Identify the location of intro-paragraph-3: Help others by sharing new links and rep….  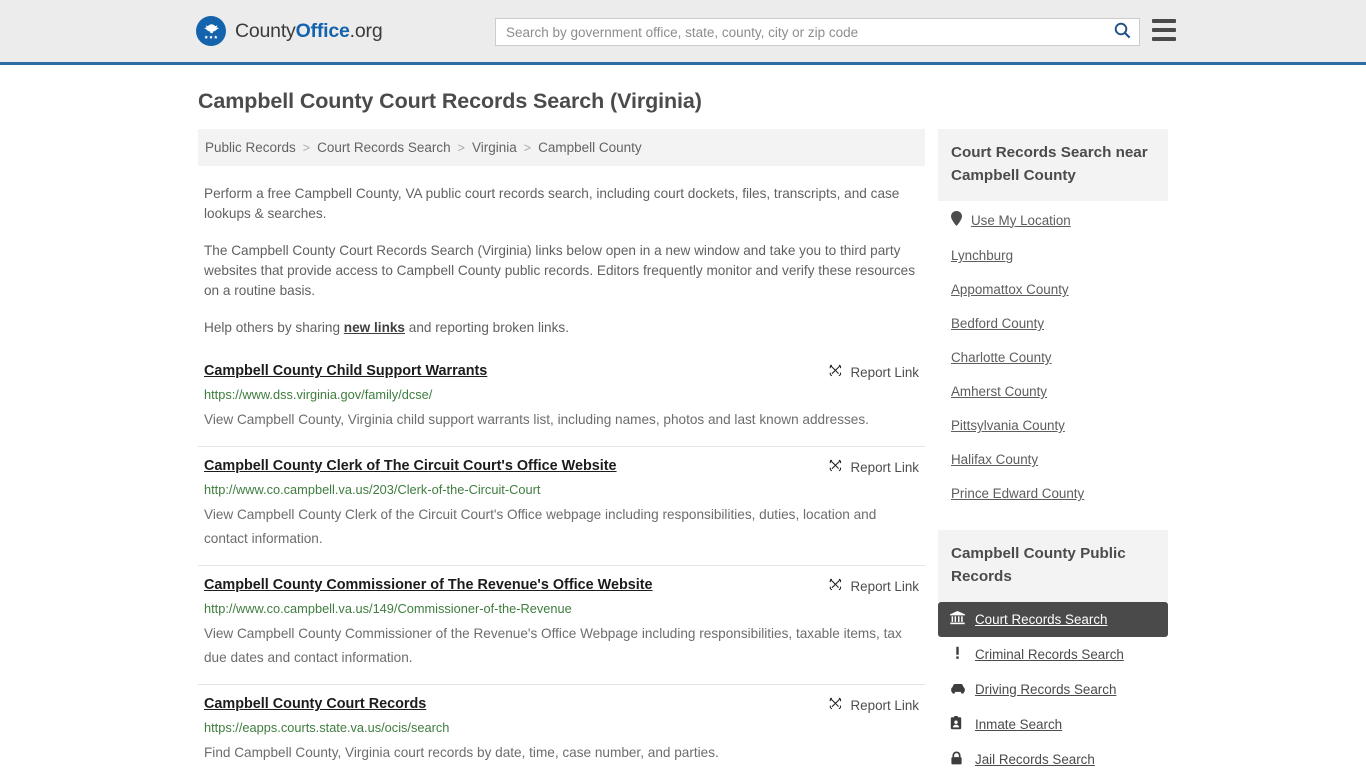
(561, 328).